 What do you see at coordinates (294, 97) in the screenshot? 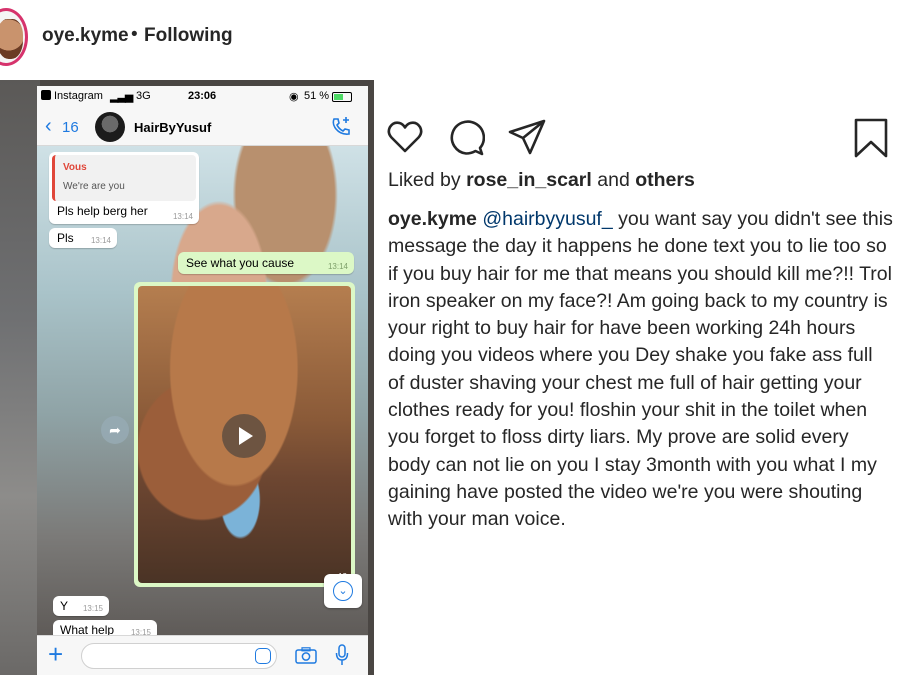
I see `alarm-icon: ◉` at bounding box center [294, 97].